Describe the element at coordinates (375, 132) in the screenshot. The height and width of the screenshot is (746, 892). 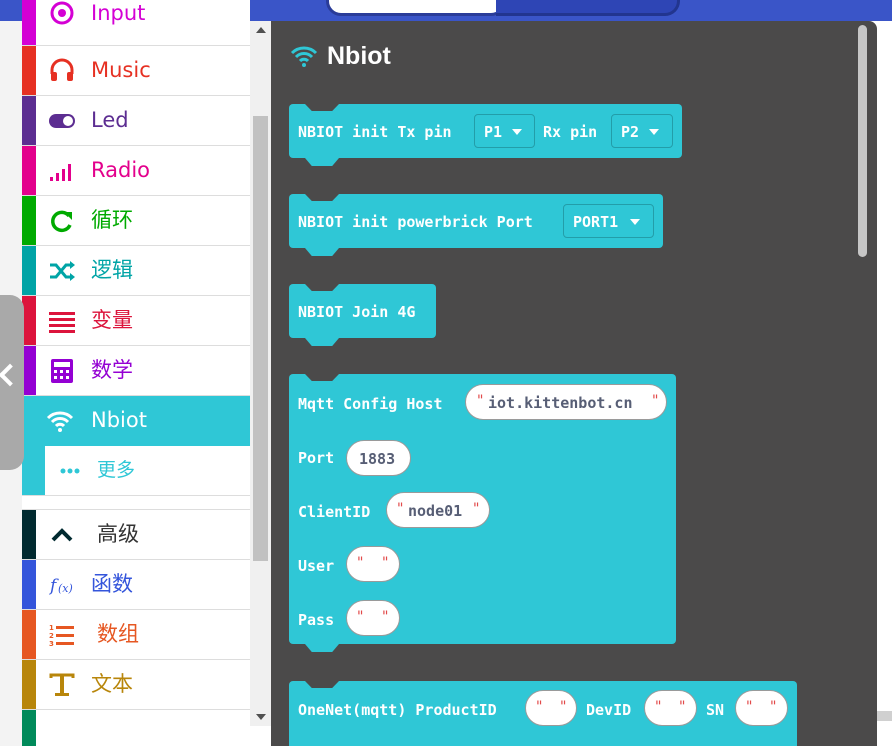
I see `block-label: NBIOT init Tx pin` at that location.